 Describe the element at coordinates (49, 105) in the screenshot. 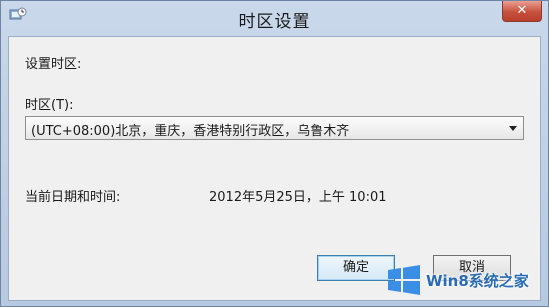

I see `timezone-label: 时区(T):` at that location.